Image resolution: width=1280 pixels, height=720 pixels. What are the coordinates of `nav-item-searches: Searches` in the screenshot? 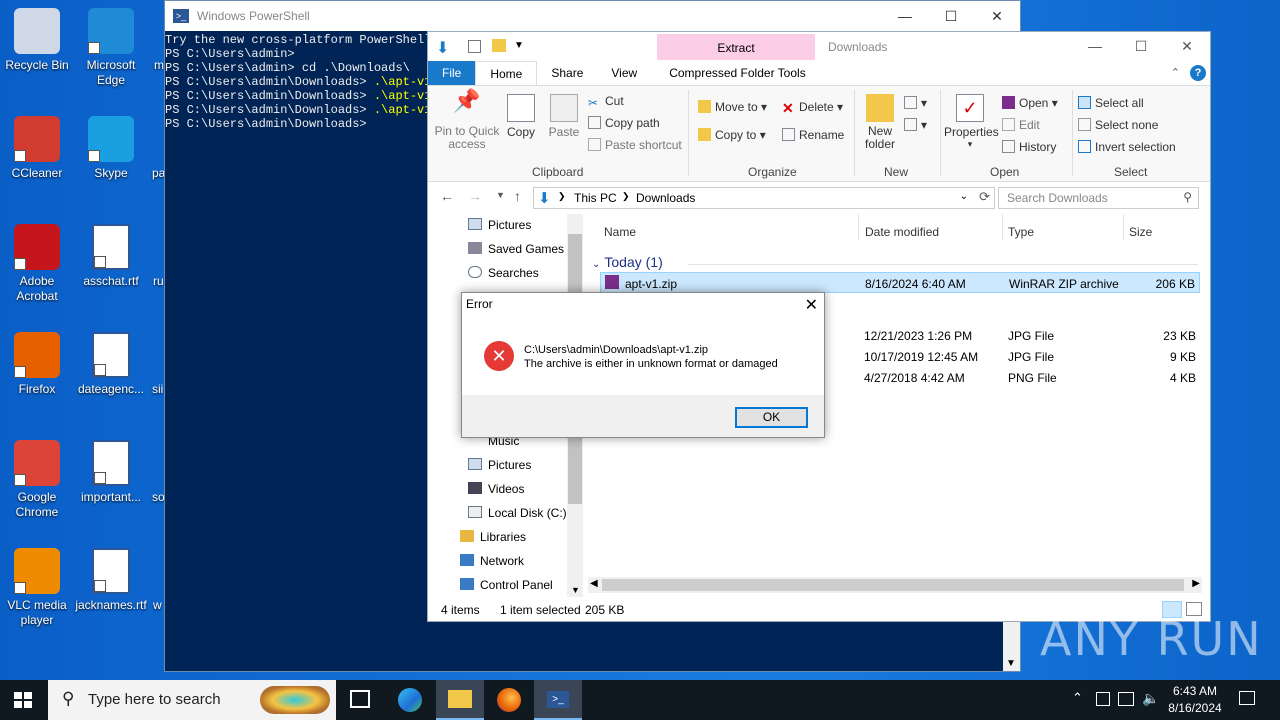 It's located at (503, 273).